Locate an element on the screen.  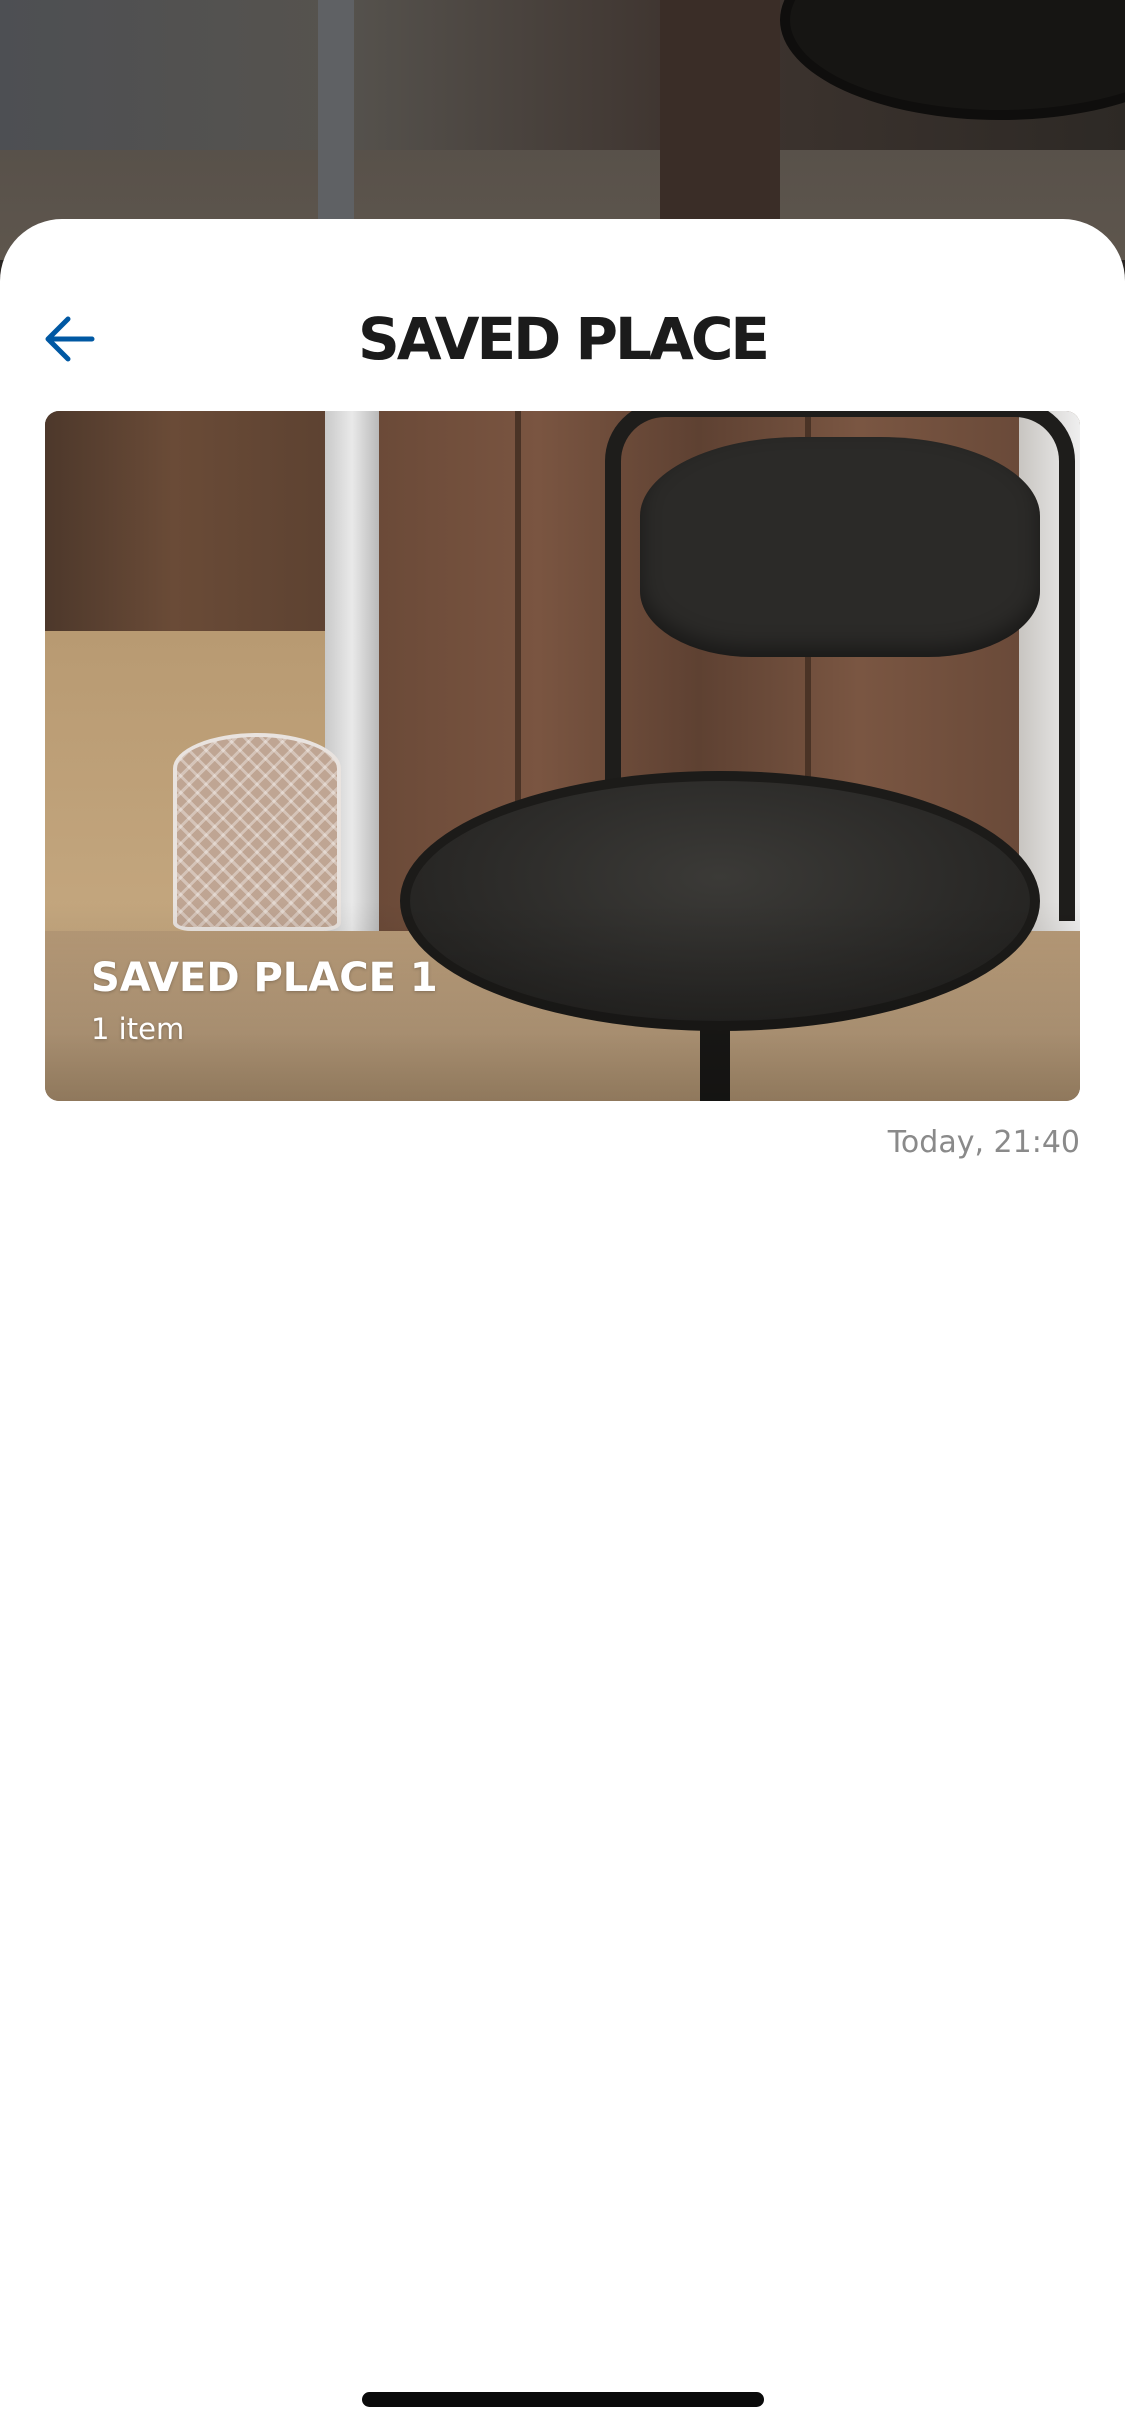
saved-place-name: SAVED PLACE 1 is located at coordinates (264, 978).